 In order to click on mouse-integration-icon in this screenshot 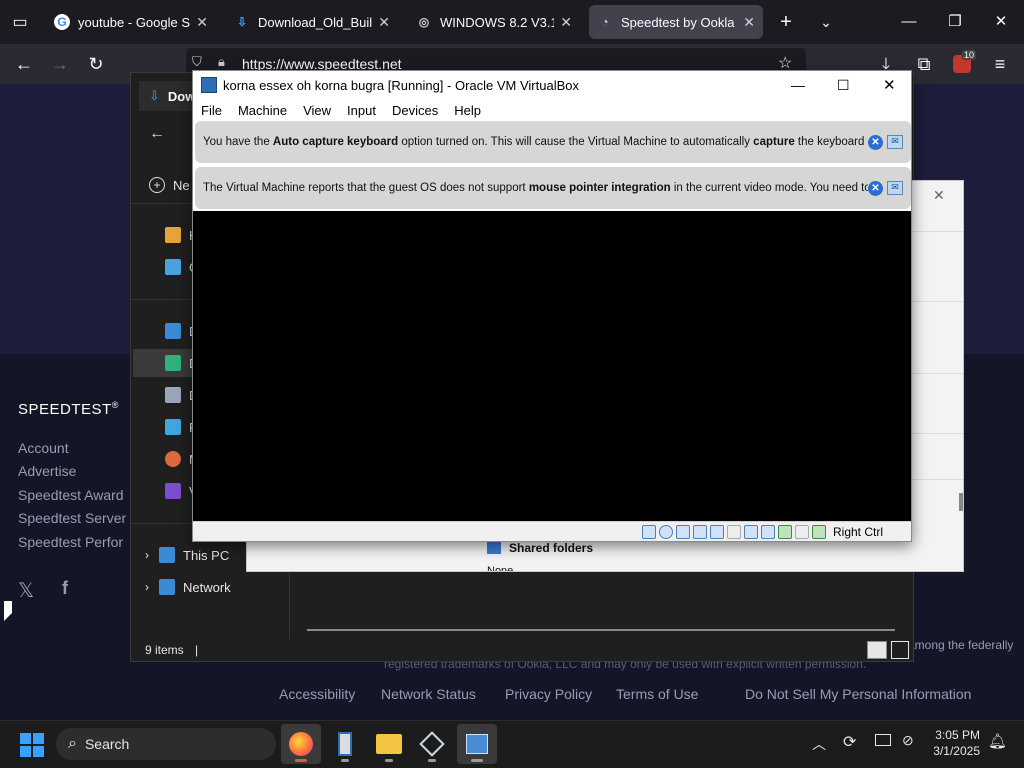, I will do `click(801, 531)`.